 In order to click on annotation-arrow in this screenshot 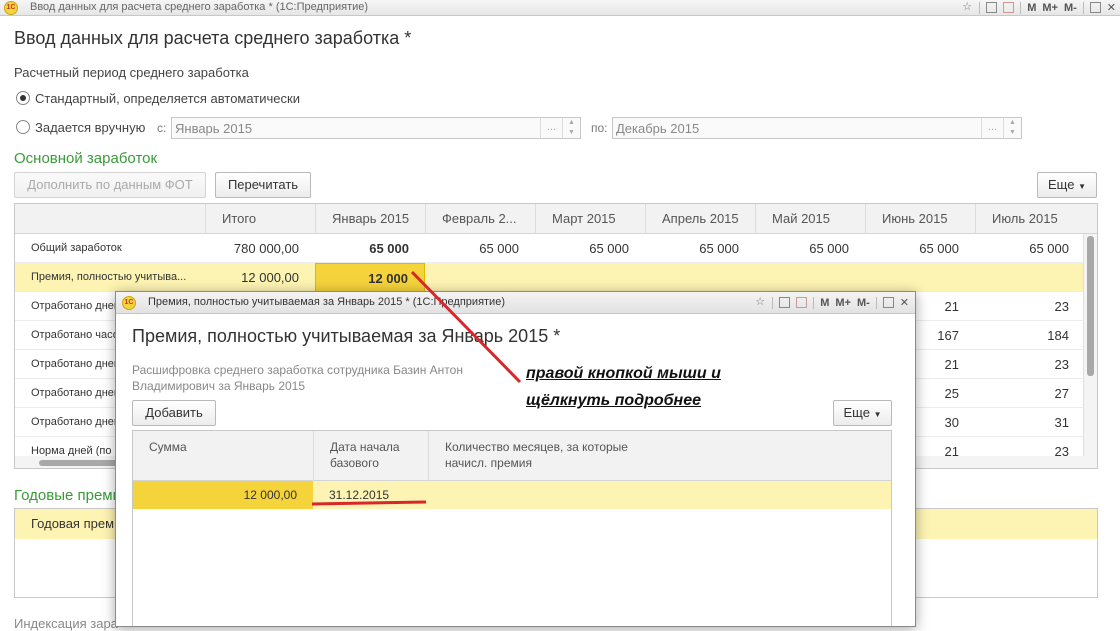, I will do `click(466, 327)`.